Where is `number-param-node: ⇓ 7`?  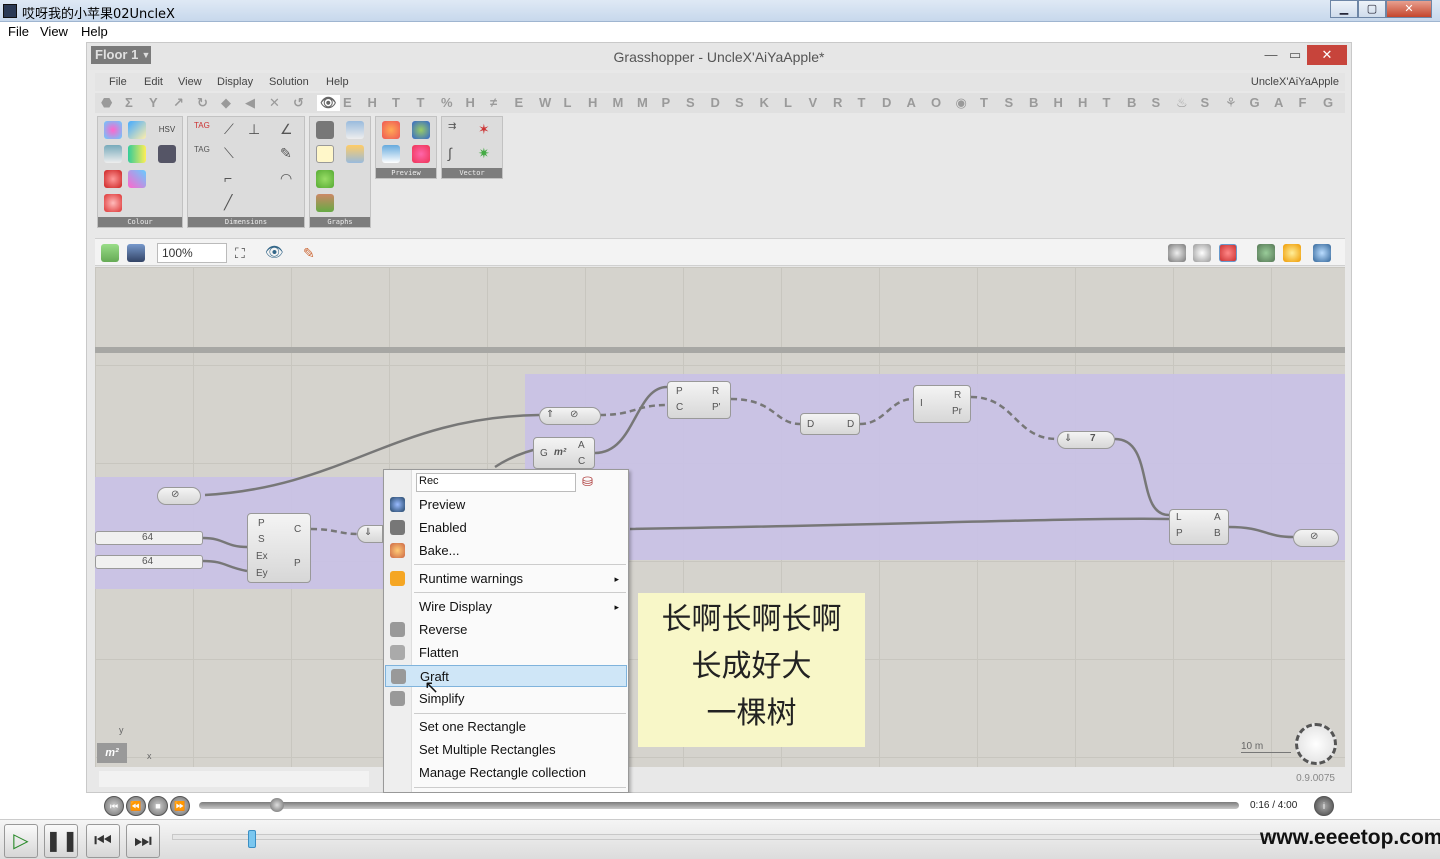 number-param-node: ⇓ 7 is located at coordinates (1086, 440).